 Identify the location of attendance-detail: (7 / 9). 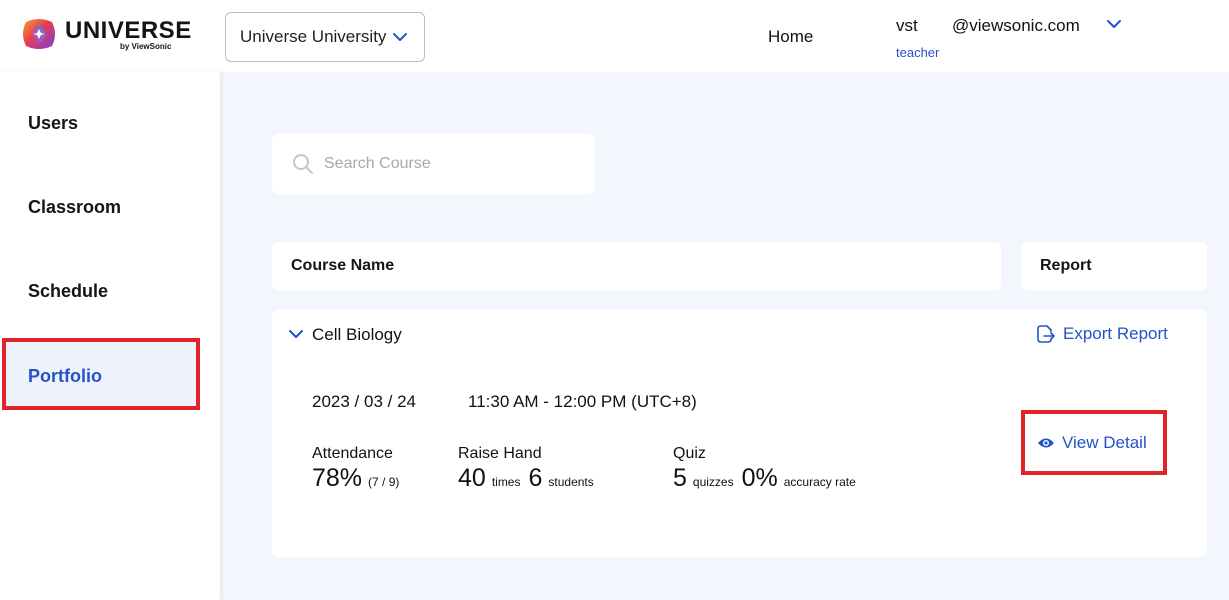
(384, 482).